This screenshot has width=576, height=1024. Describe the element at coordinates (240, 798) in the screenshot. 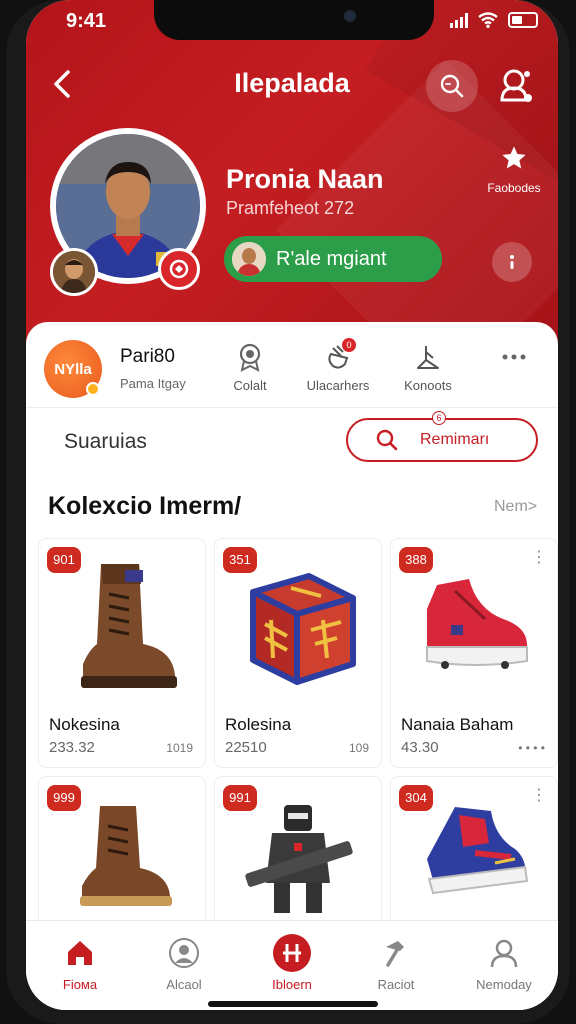

I see `product-badge: 991` at that location.